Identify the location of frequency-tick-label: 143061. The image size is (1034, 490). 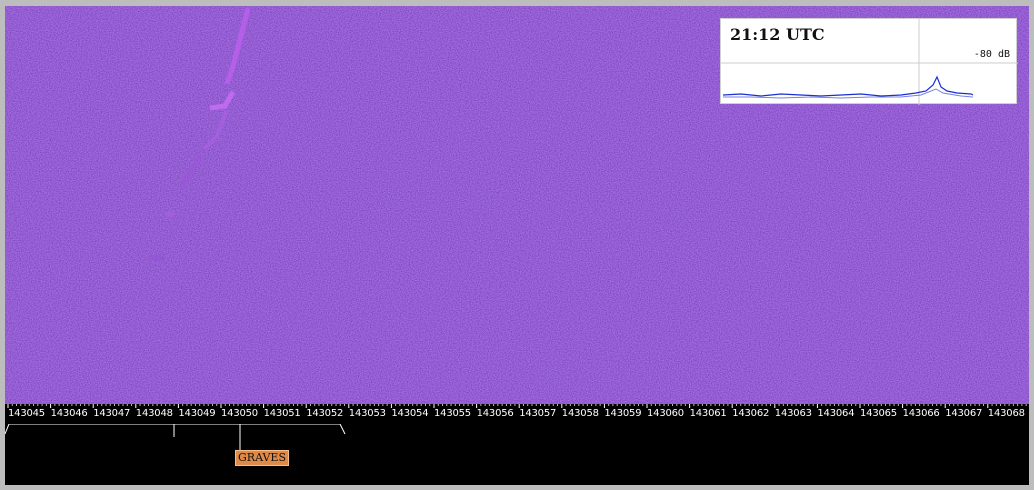
(708, 413).